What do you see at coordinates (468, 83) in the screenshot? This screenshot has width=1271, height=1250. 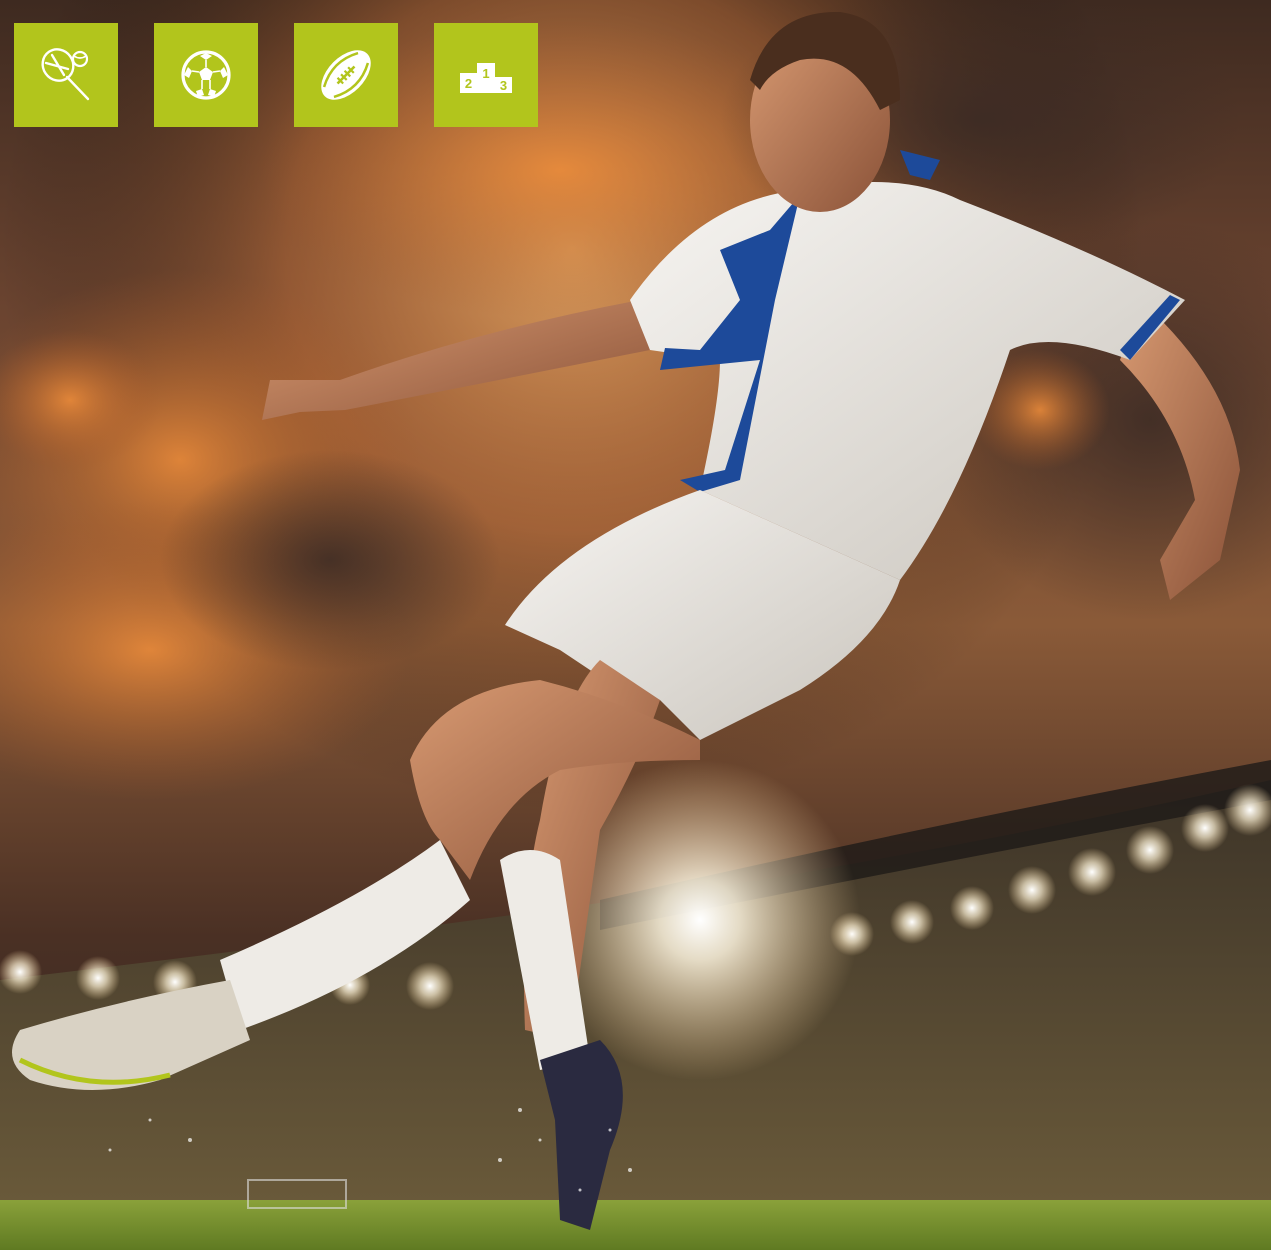 I see `podium-place-2: 2` at bounding box center [468, 83].